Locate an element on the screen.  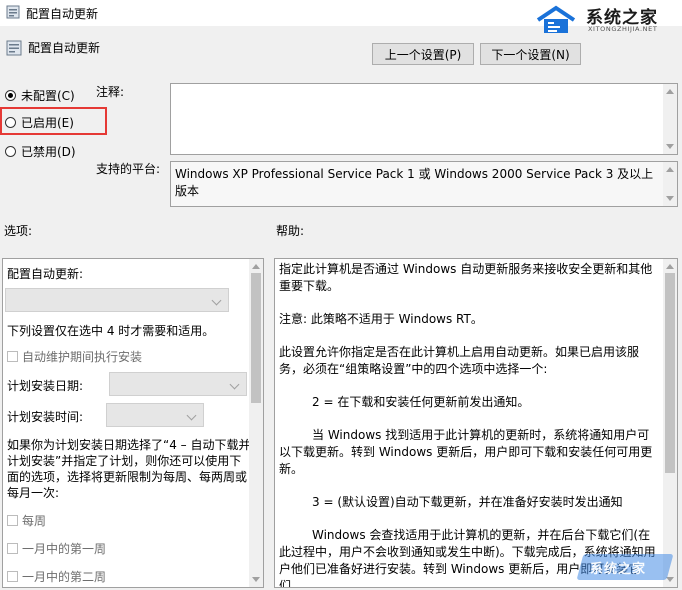
window-title: 配置自动更新 is located at coordinates (62, 14).